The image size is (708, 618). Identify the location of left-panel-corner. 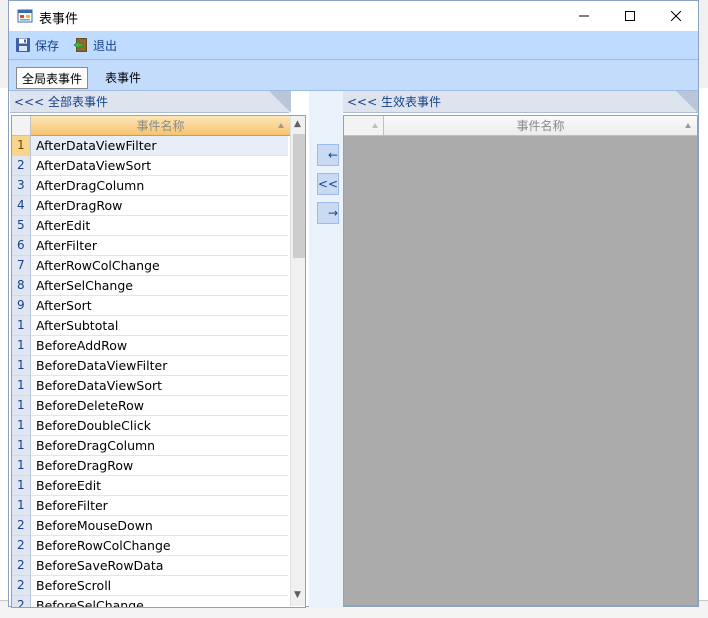
(280, 102).